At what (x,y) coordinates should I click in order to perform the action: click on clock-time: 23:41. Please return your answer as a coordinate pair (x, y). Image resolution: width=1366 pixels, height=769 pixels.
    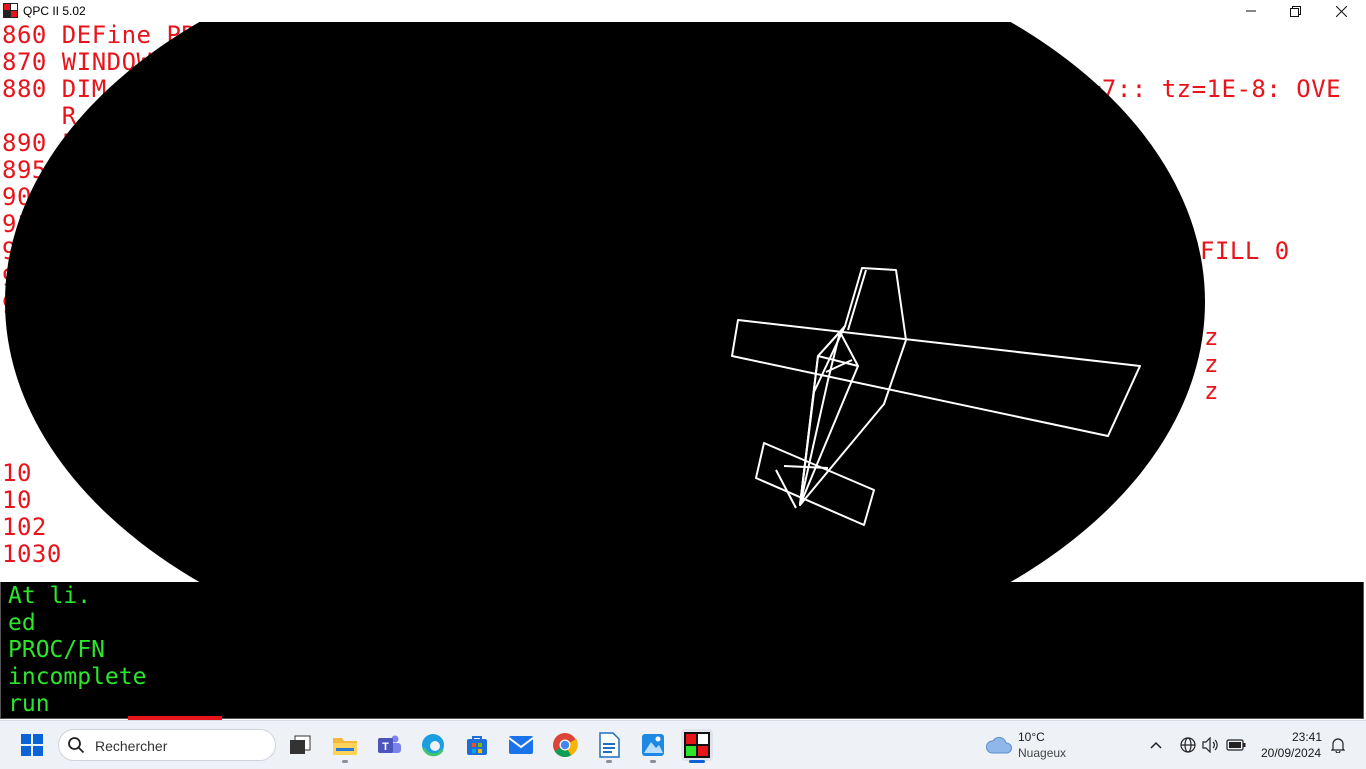
    Looking at the image, I should click on (1307, 737).